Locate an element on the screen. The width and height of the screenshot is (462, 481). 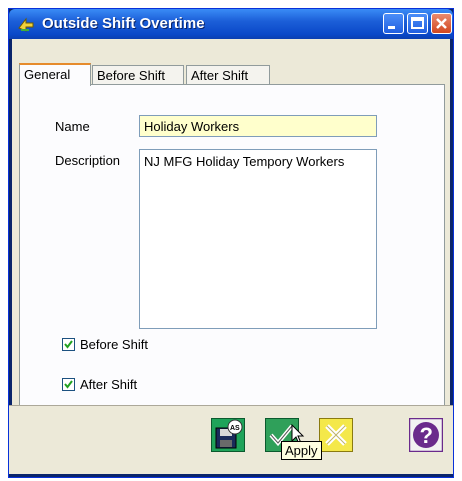
close-button is located at coordinates (441, 23).